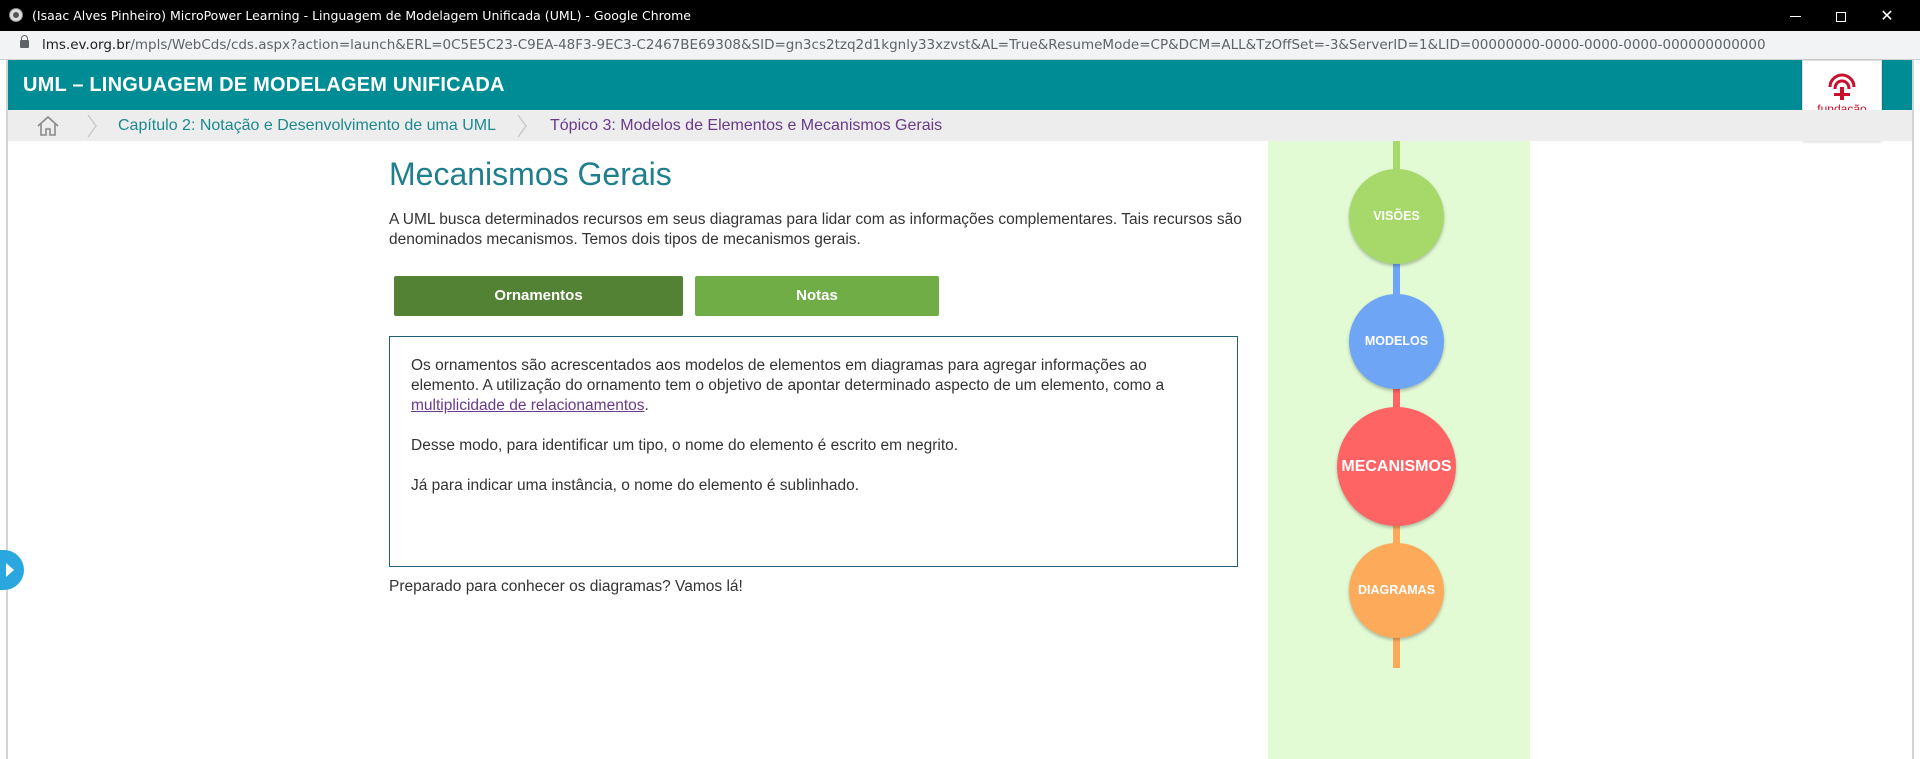 The width and height of the screenshot is (1920, 759). Describe the element at coordinates (7, 409) in the screenshot. I see `left-frame-border` at that location.